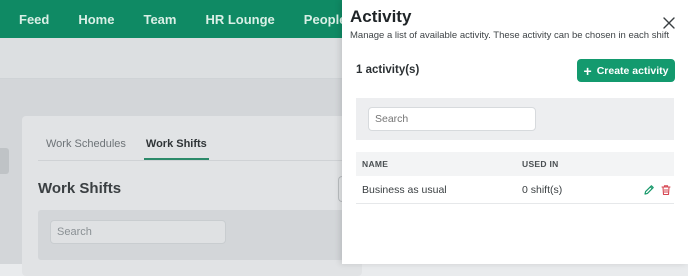 The image size is (688, 276). I want to click on activity-used-in: 0 shift(s), so click(542, 189).